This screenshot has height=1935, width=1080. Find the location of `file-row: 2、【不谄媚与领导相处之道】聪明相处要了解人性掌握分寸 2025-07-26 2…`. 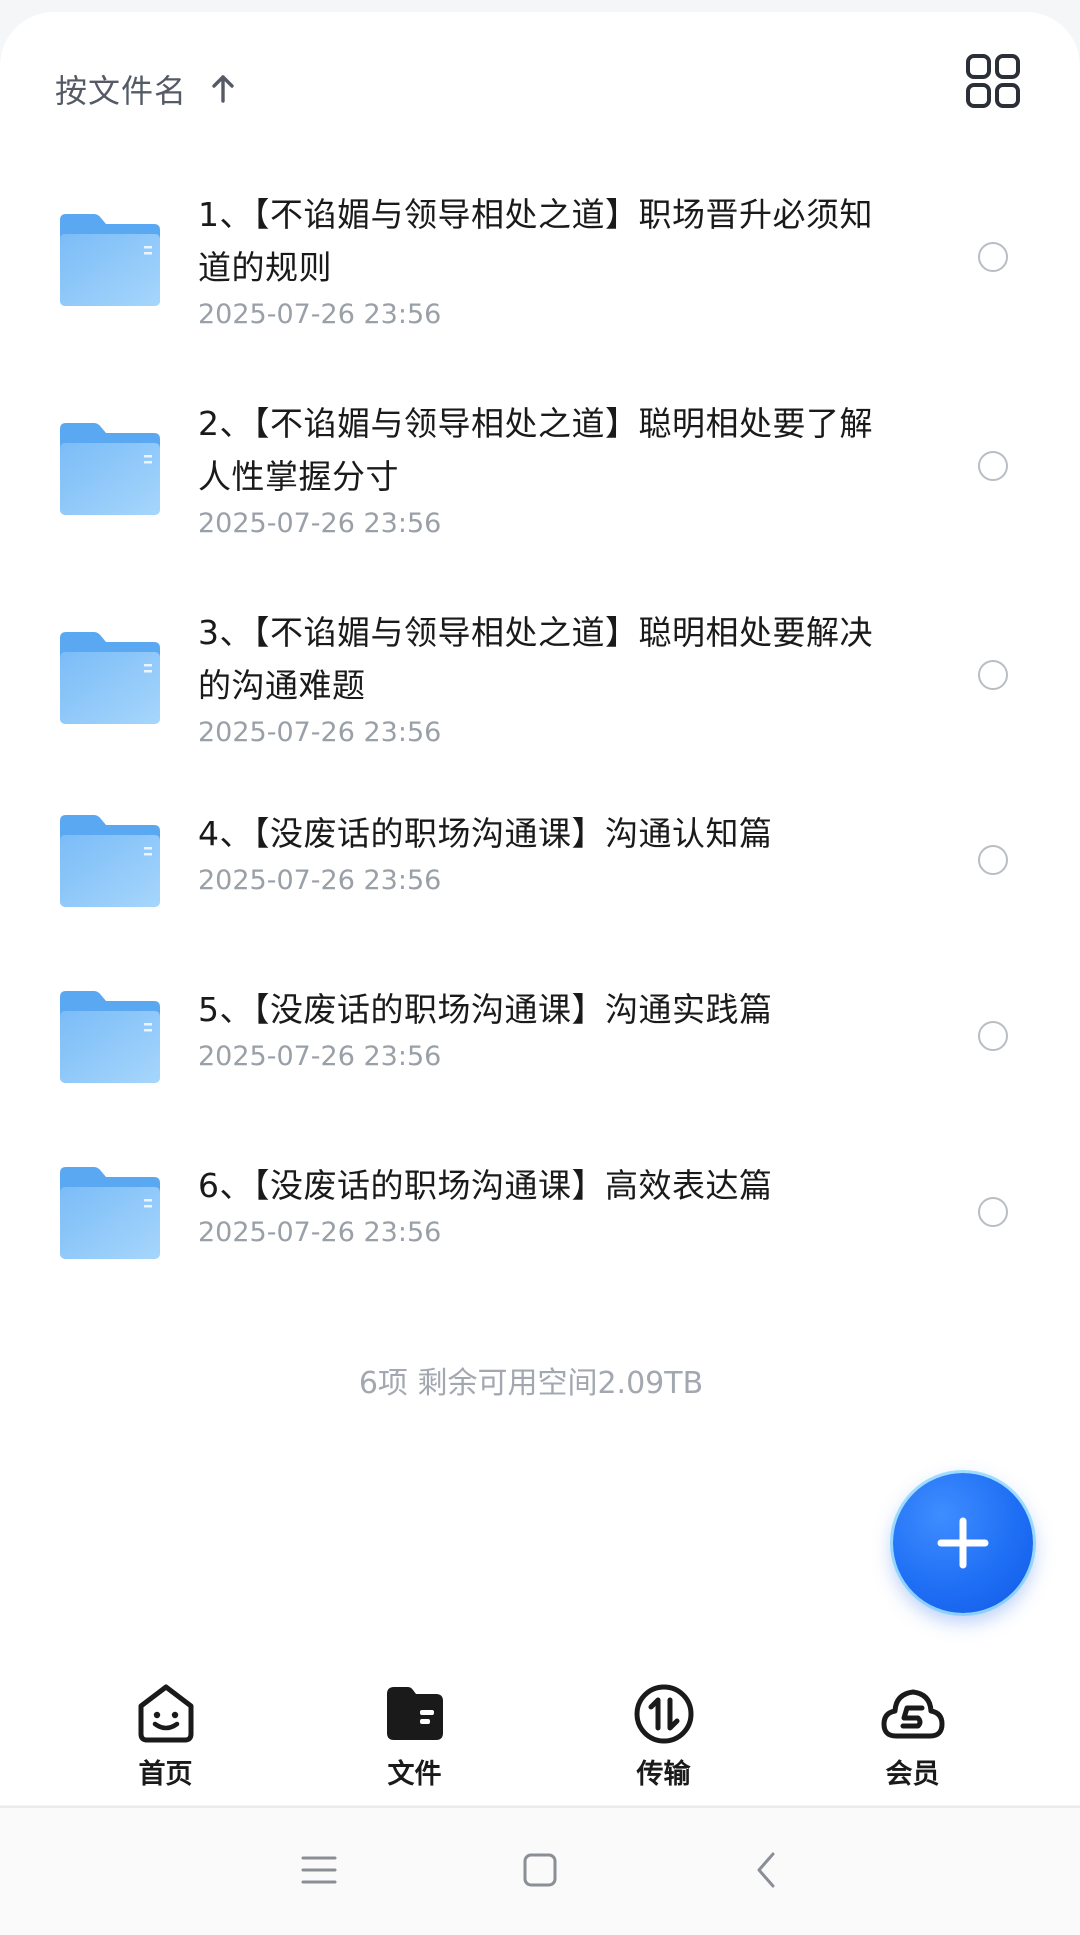

file-row: 2、【不谄媚与领导相处之道】聪明相处要了解人性掌握分寸 2025-07-26 2… is located at coordinates (540, 481).